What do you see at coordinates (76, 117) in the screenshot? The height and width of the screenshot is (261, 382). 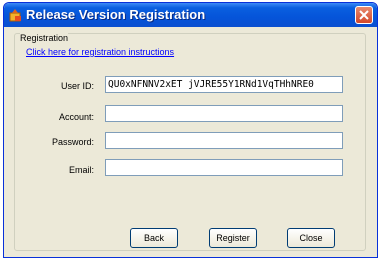 I see `account-label: Account:` at bounding box center [76, 117].